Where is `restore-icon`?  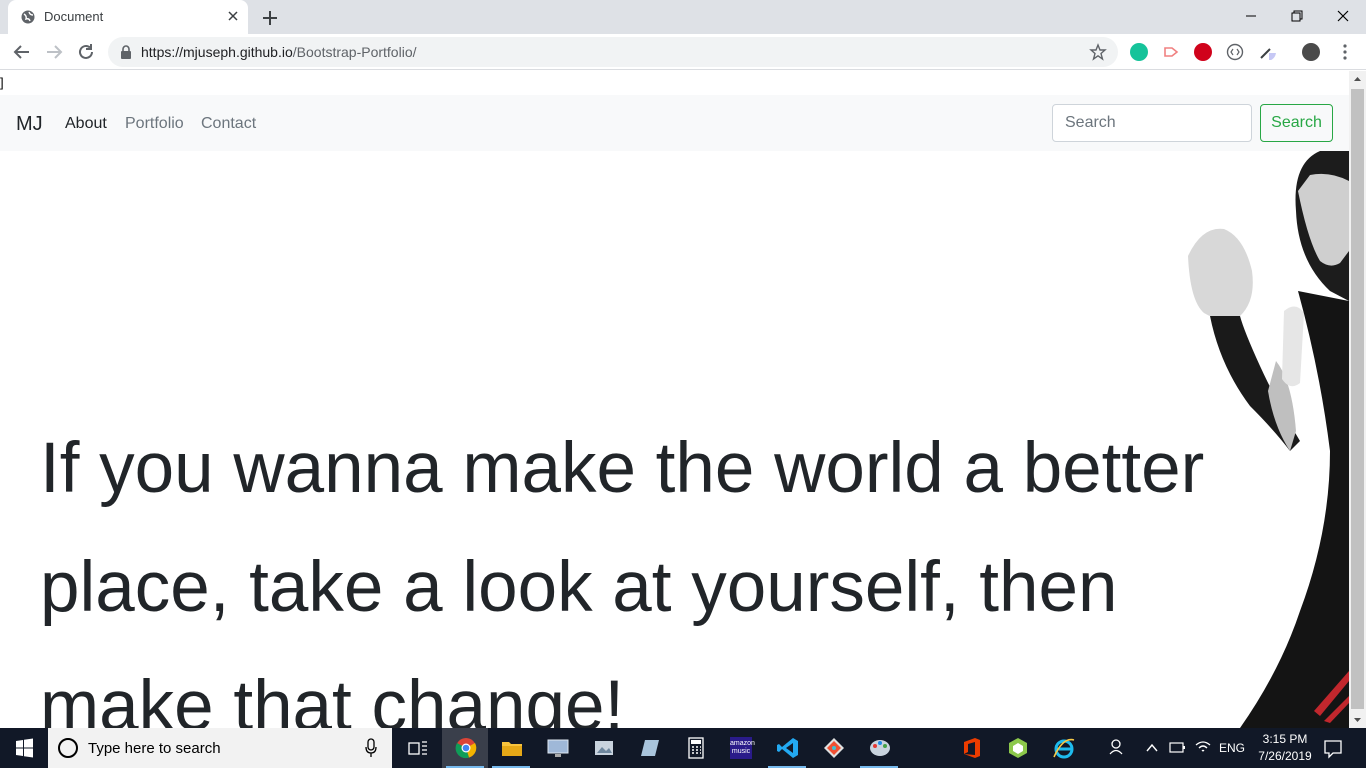 restore-icon is located at coordinates (1297, 16).